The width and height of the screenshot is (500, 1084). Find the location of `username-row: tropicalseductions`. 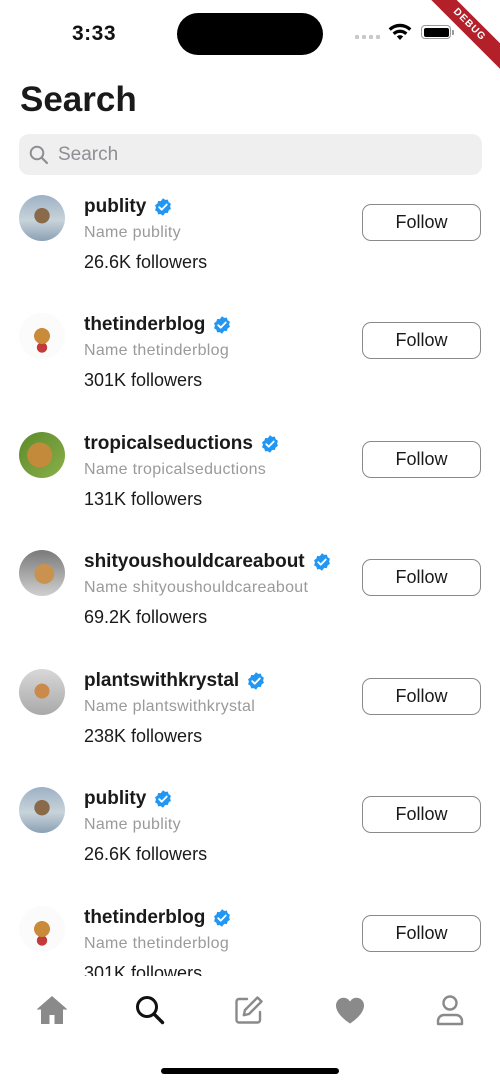

username-row: tropicalseductions is located at coordinates (182, 444).